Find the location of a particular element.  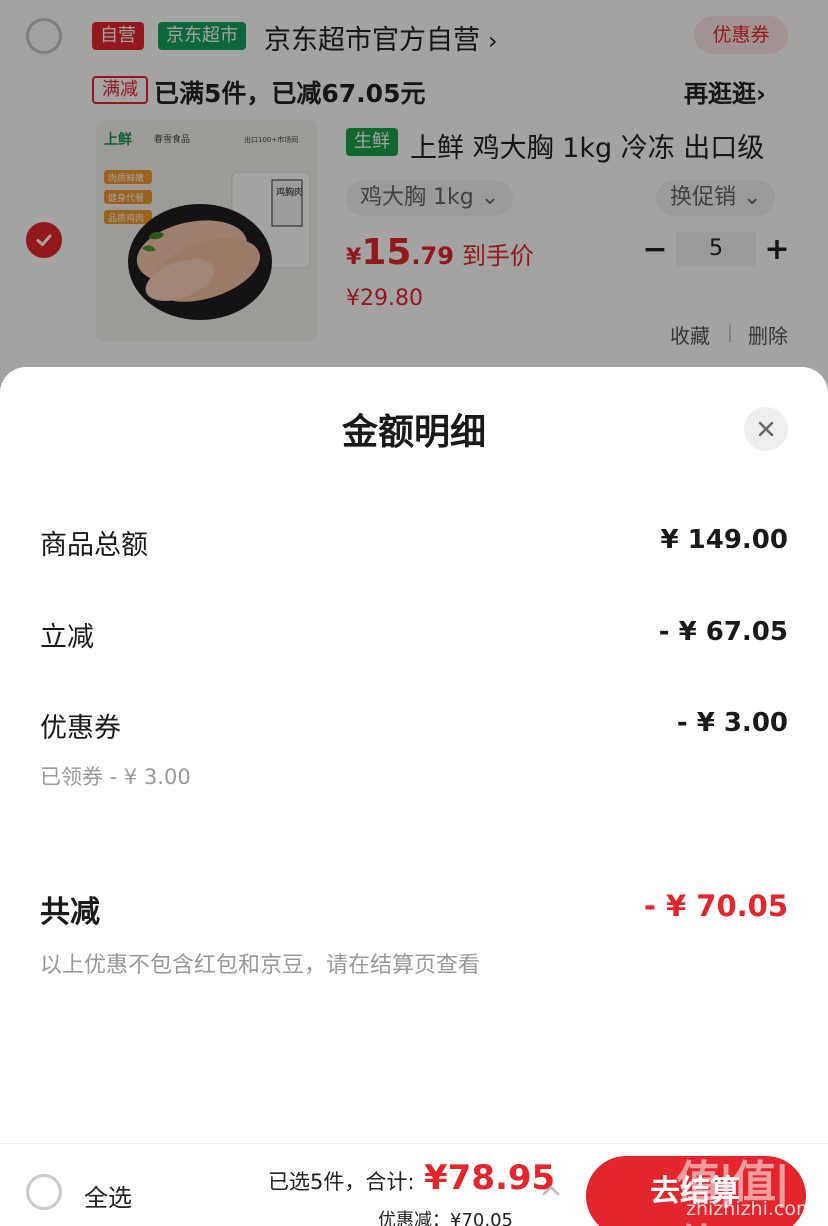

instant-discount-label: 立减 is located at coordinates (67, 637).